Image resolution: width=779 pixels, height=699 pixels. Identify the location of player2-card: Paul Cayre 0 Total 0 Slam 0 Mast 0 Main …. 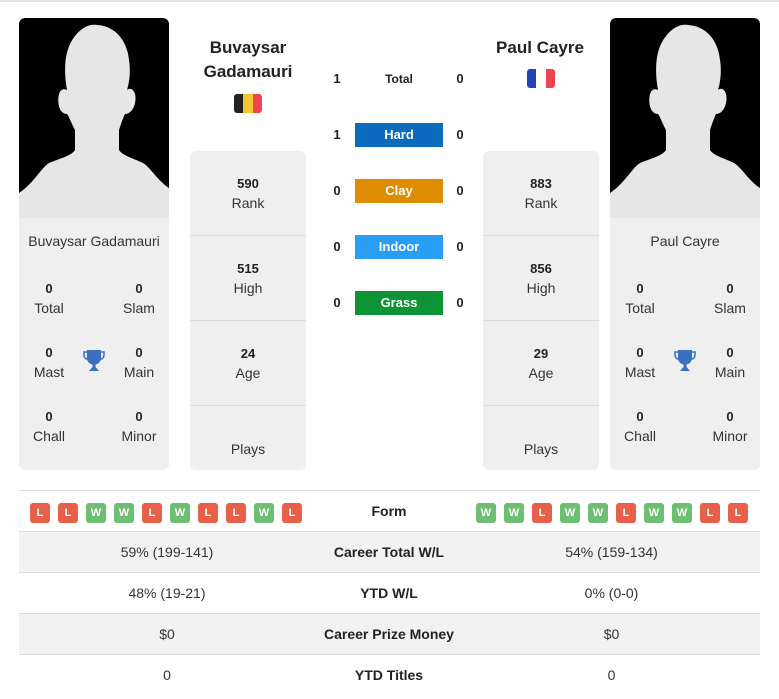
(685, 244).